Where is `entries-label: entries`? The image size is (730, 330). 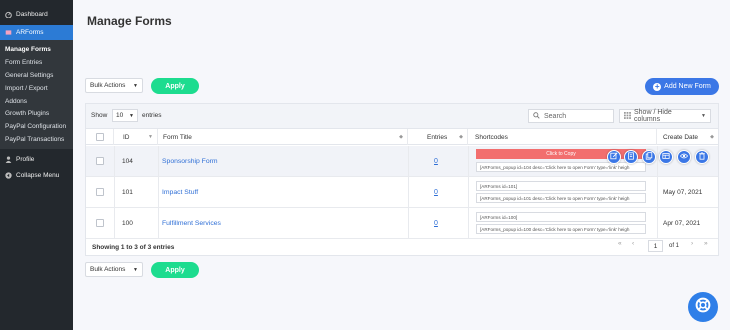
entries-label: entries is located at coordinates (152, 115).